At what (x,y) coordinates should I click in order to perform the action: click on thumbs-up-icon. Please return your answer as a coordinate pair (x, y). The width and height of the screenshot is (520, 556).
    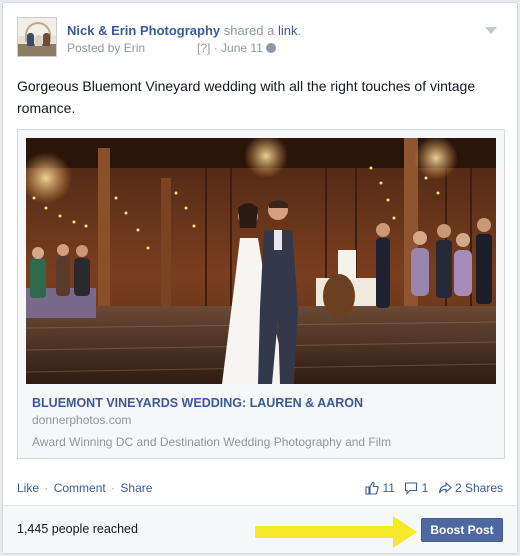
    Looking at the image, I should click on (372, 488).